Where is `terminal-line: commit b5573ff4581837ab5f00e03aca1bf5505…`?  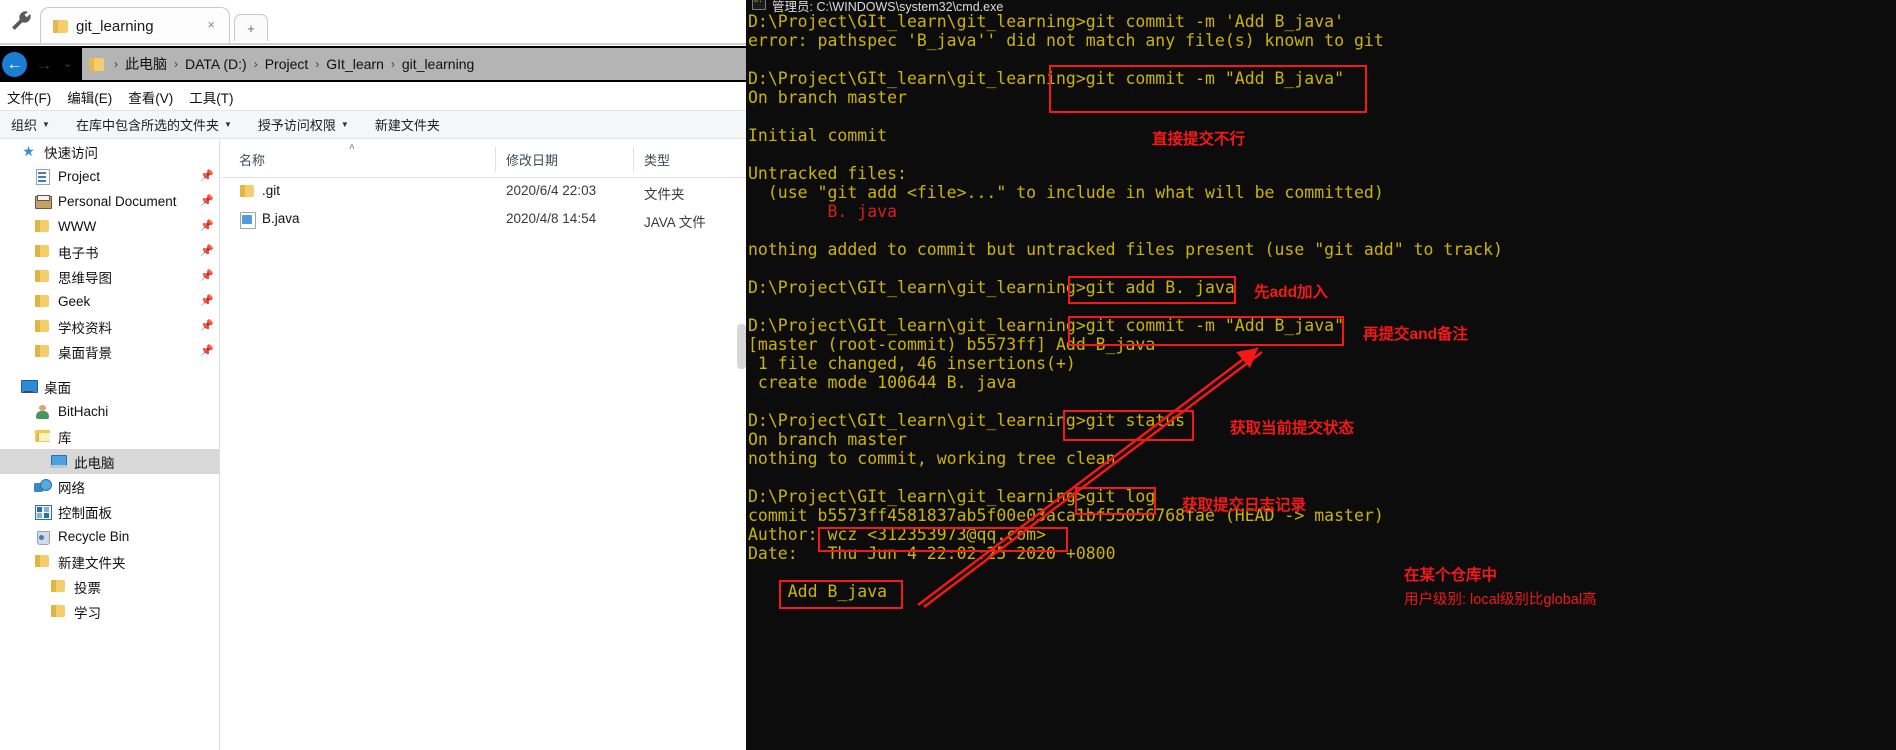 terminal-line: commit b5573ff4581837ab5f00e03aca1bf5505… is located at coordinates (1066, 515).